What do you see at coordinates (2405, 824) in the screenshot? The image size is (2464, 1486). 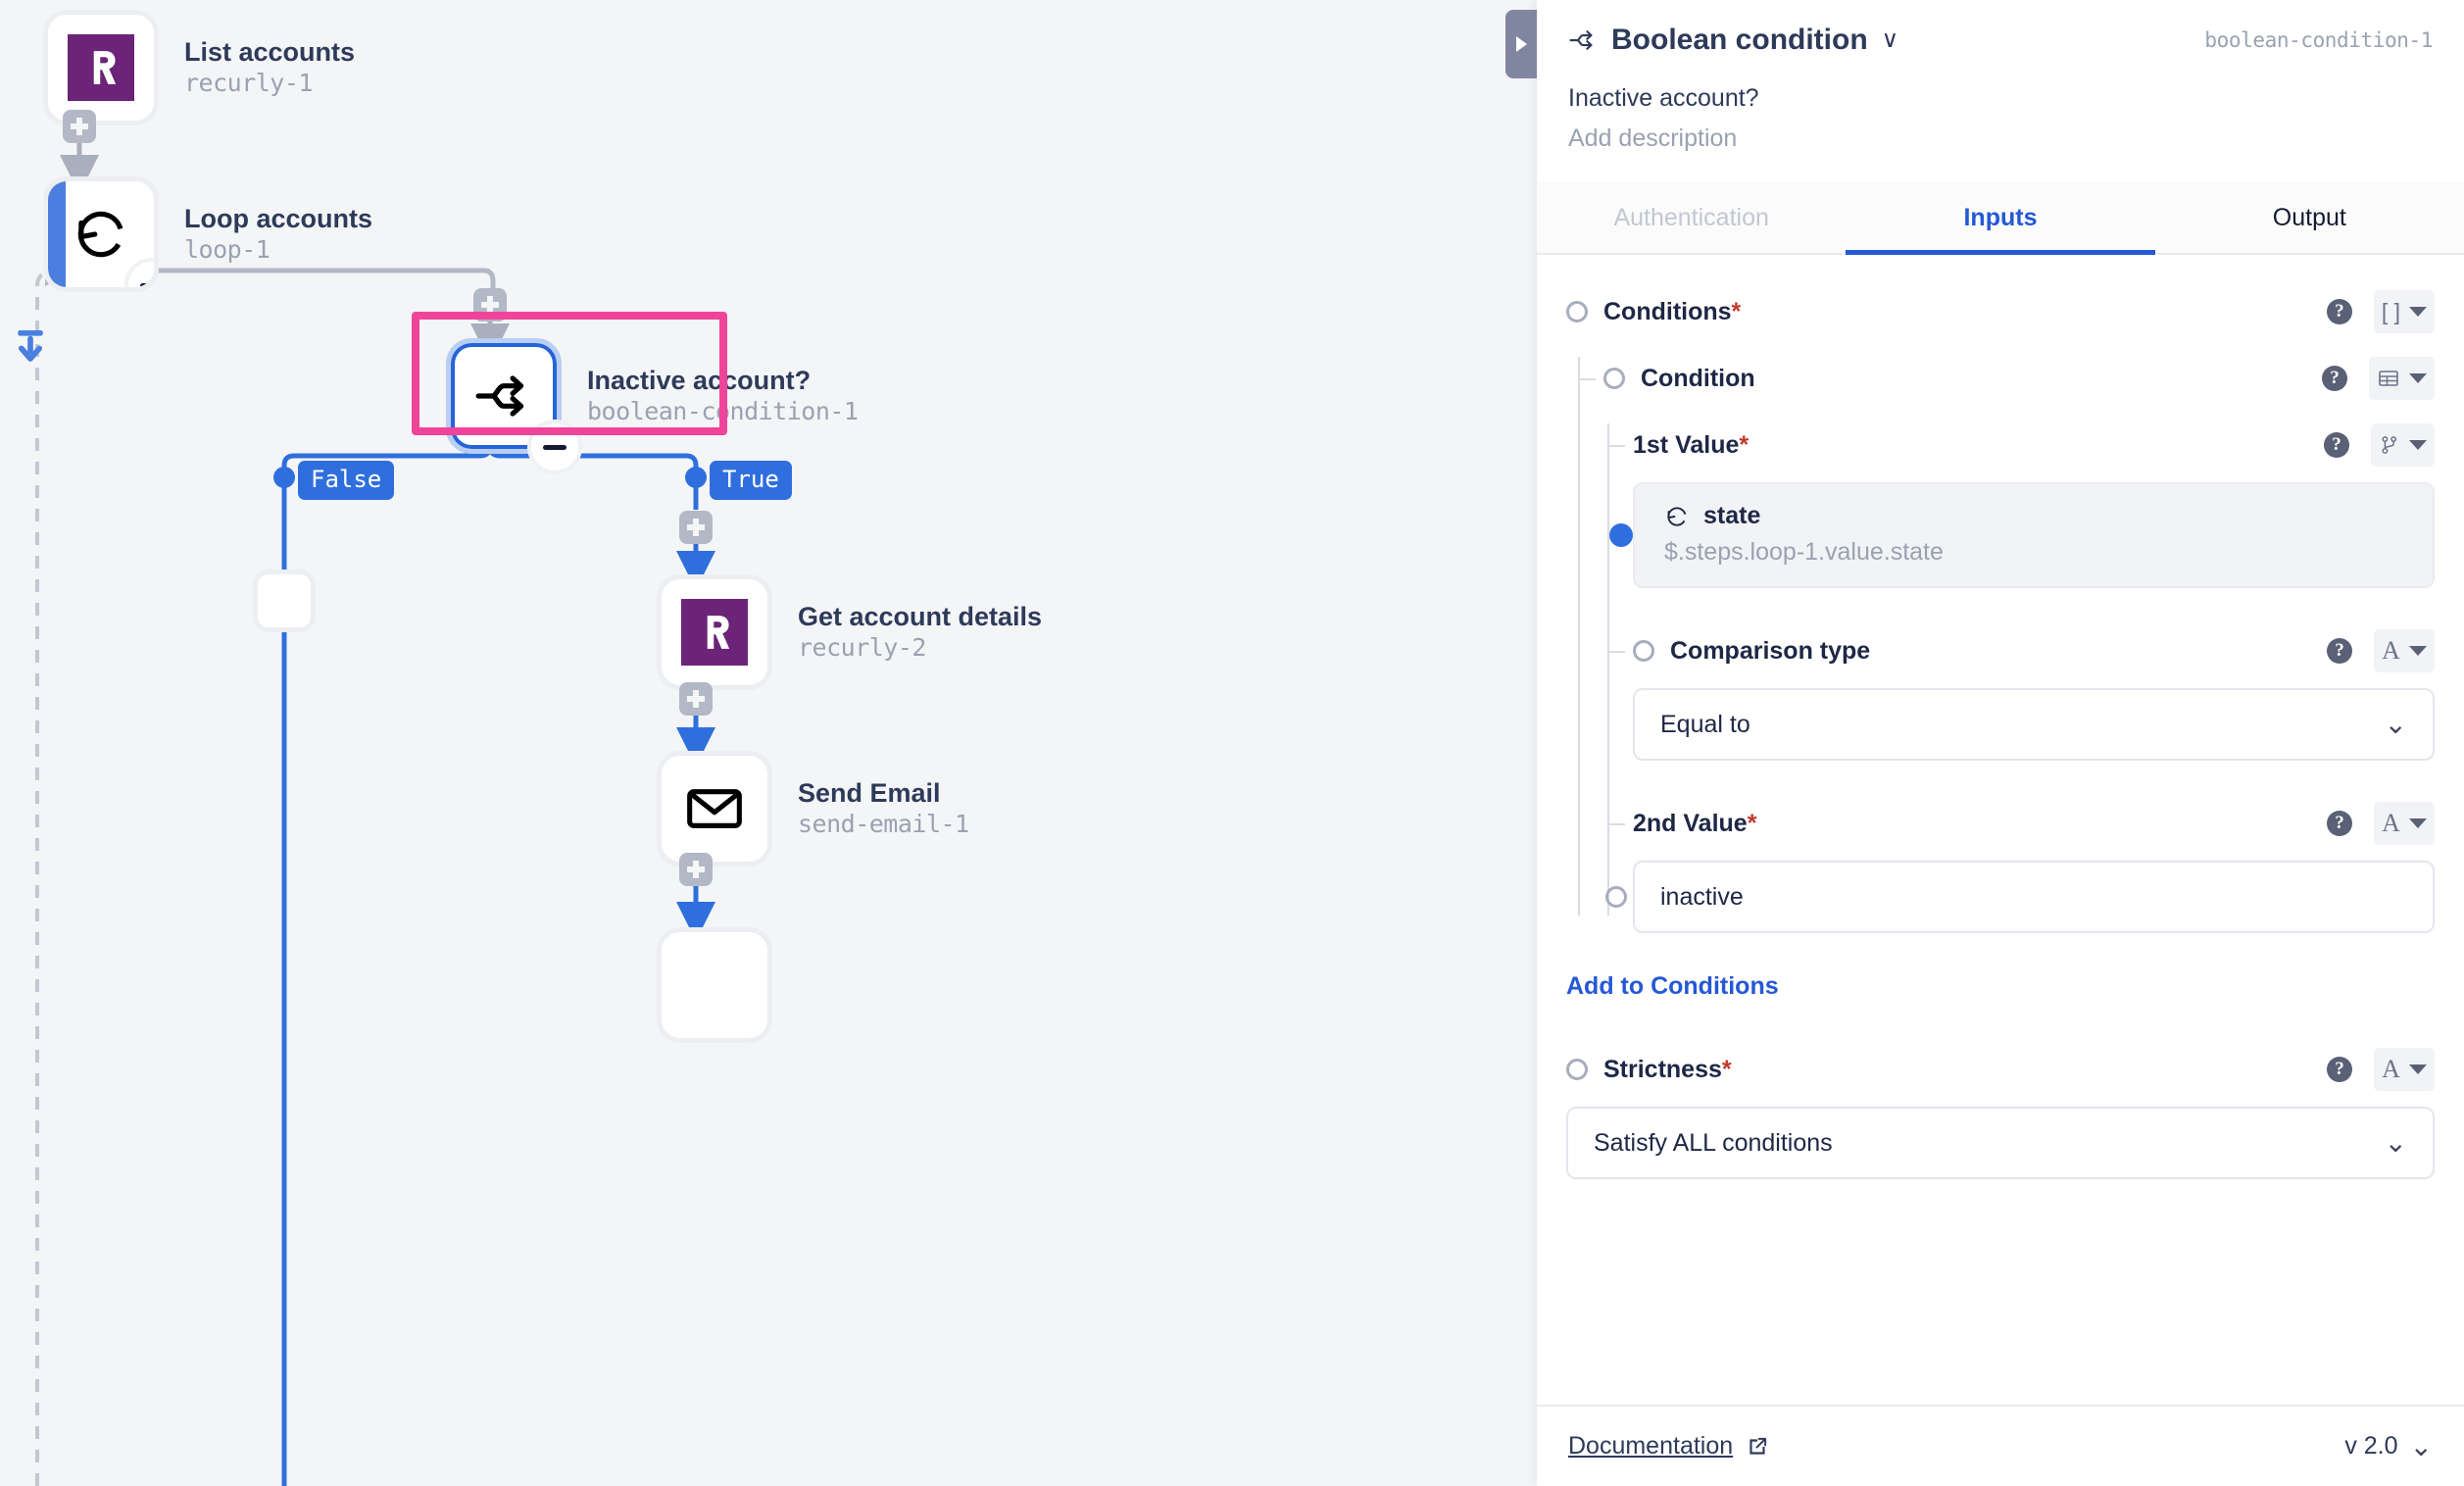 I see `second-value-type-selector: A` at bounding box center [2405, 824].